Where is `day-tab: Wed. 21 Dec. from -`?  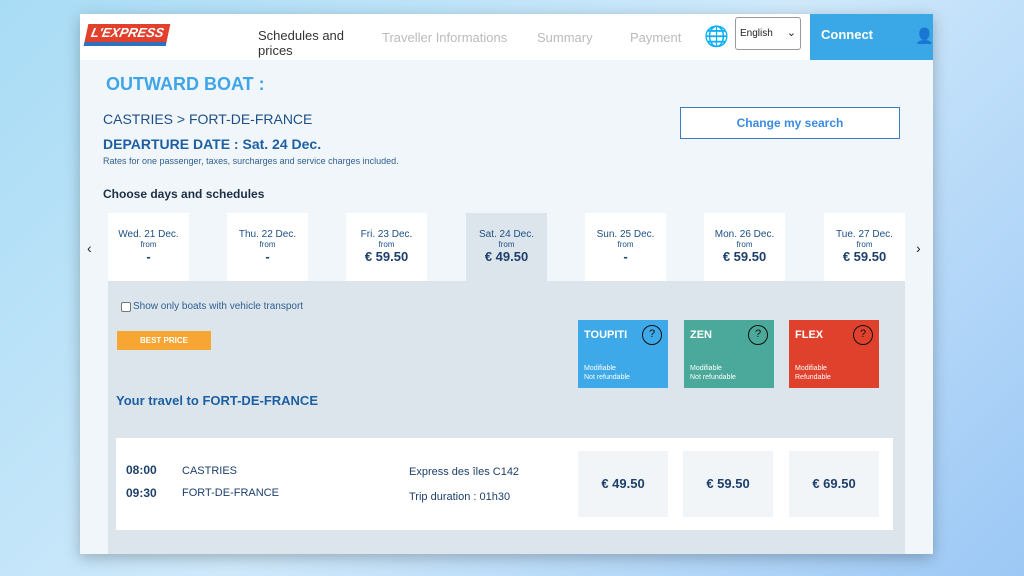 day-tab: Wed. 21 Dec. from - is located at coordinates (148, 247).